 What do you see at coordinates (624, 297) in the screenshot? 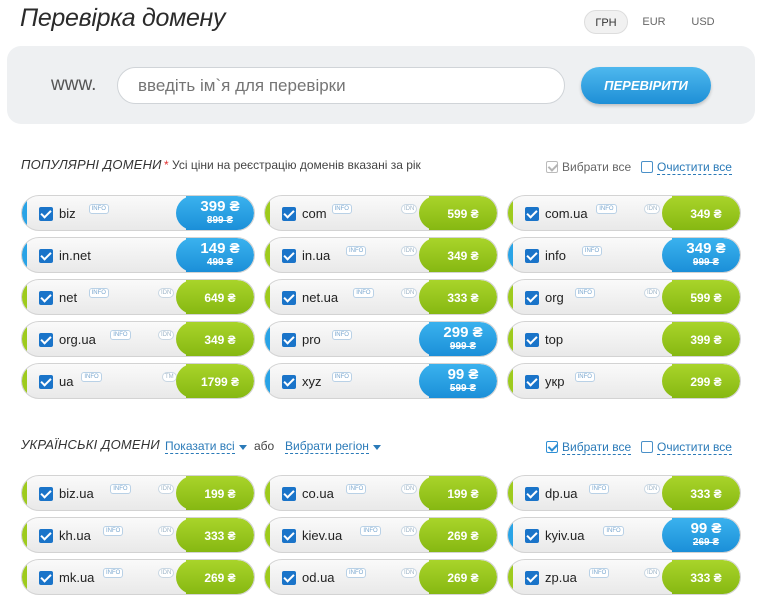
I see `domain-option: org INFO IDN 599 ₴` at bounding box center [624, 297].